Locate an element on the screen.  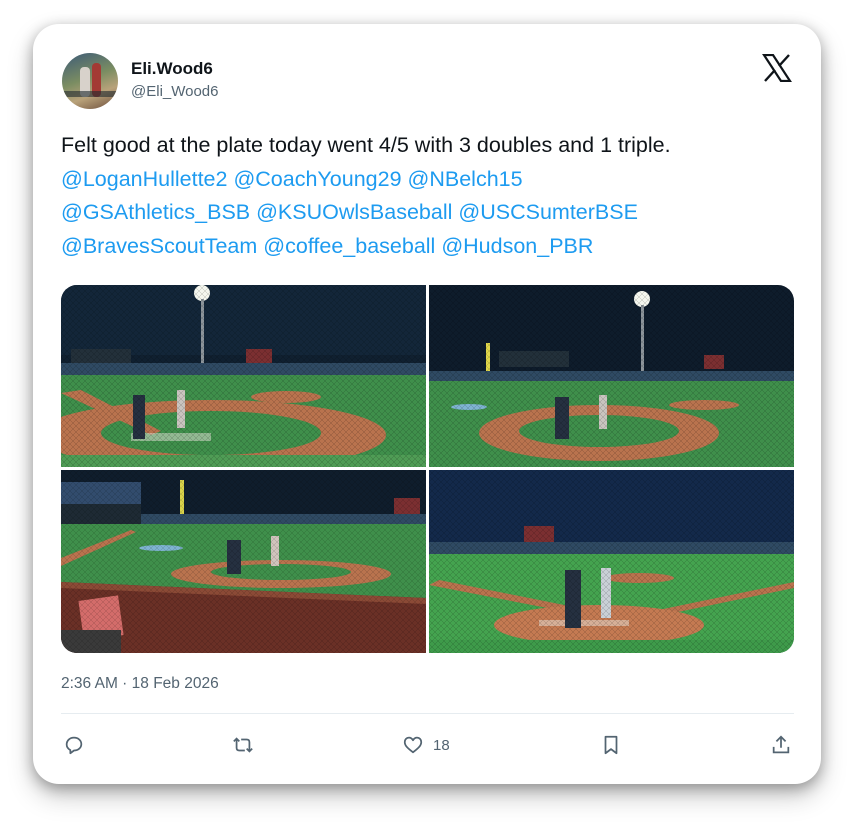
photo-batter-closeup is located at coordinates (611, 561).